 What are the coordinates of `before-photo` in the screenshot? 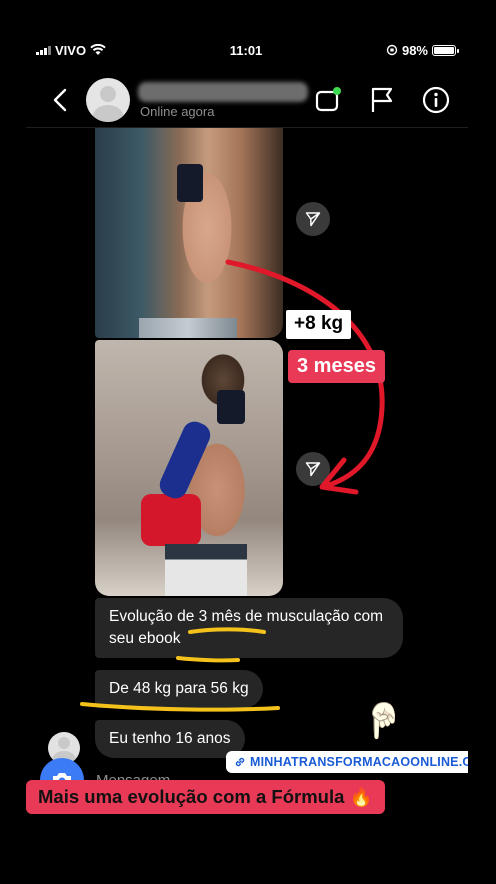 It's located at (189, 233).